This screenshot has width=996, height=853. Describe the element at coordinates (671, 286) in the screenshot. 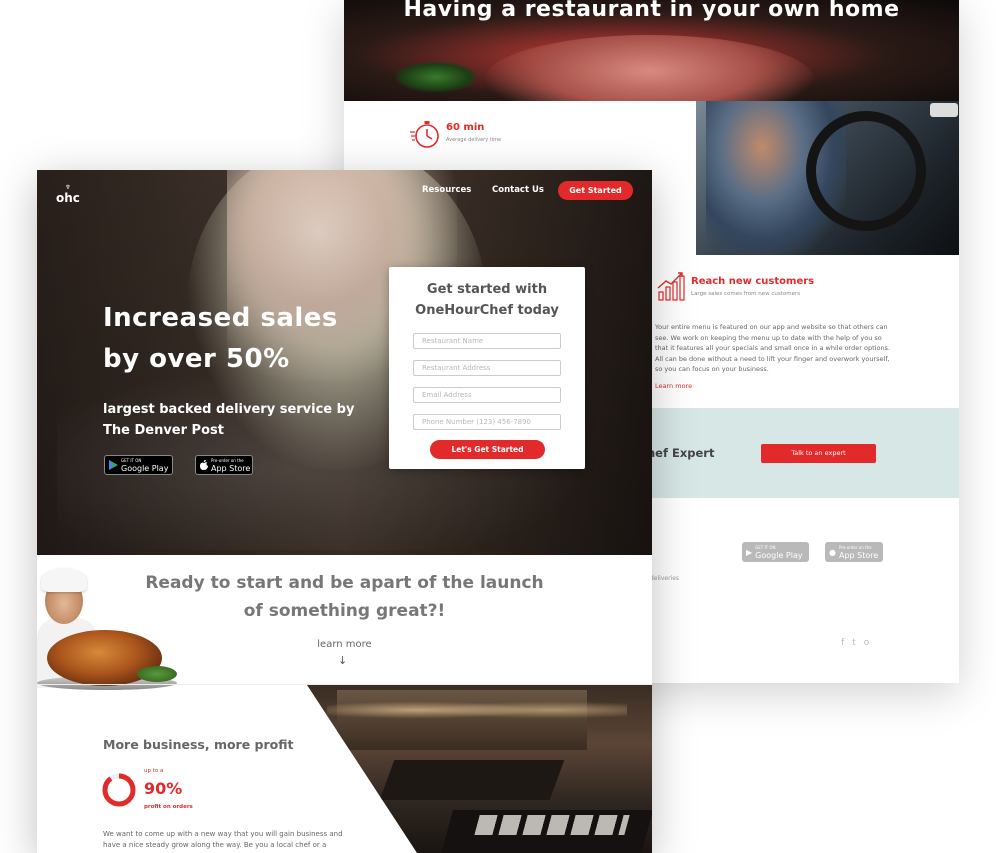

I see `growth-chart-icon` at that location.